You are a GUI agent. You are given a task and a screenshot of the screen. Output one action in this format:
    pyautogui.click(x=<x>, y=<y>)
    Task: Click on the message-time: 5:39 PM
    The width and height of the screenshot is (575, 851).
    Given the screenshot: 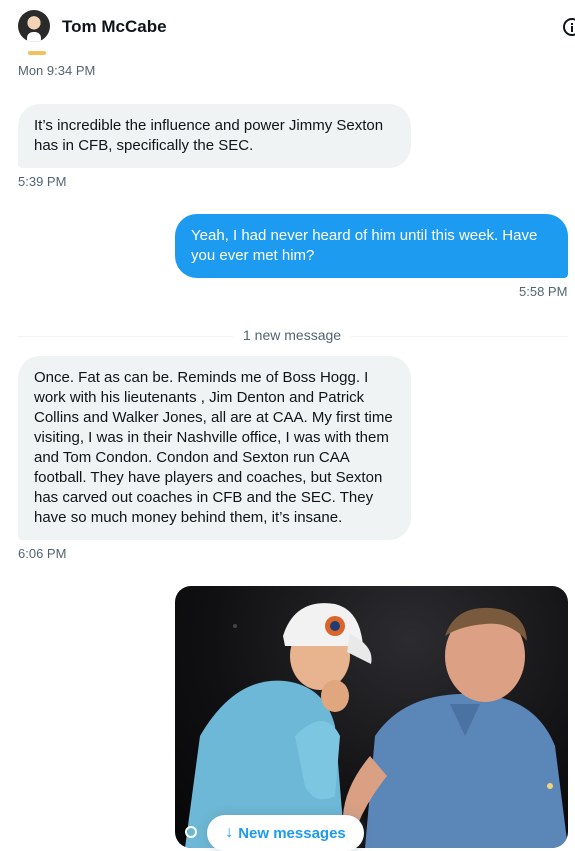 What is the action you would take?
    pyautogui.click(x=42, y=181)
    